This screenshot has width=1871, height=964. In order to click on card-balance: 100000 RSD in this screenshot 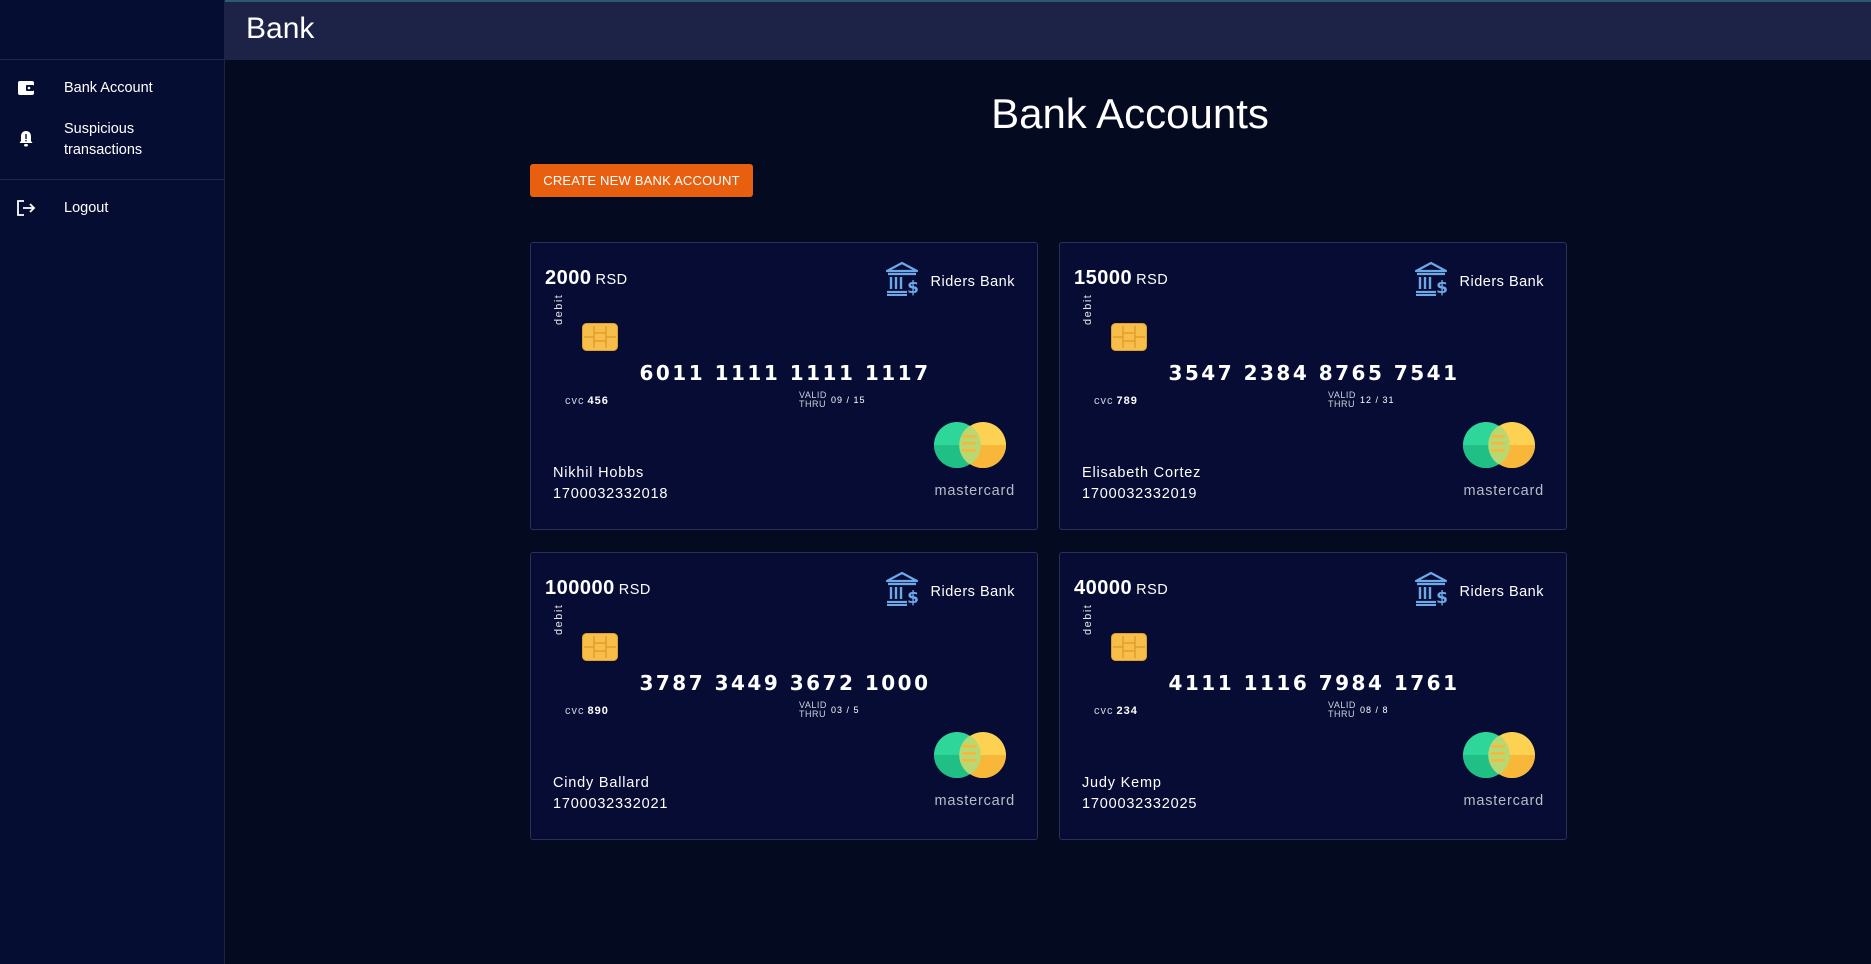, I will do `click(598, 588)`.